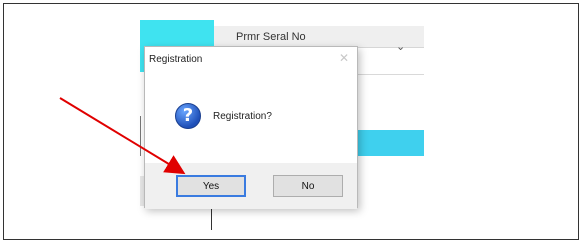 The image size is (585, 244). What do you see at coordinates (176, 59) in the screenshot?
I see `dialog-title: Registration` at bounding box center [176, 59].